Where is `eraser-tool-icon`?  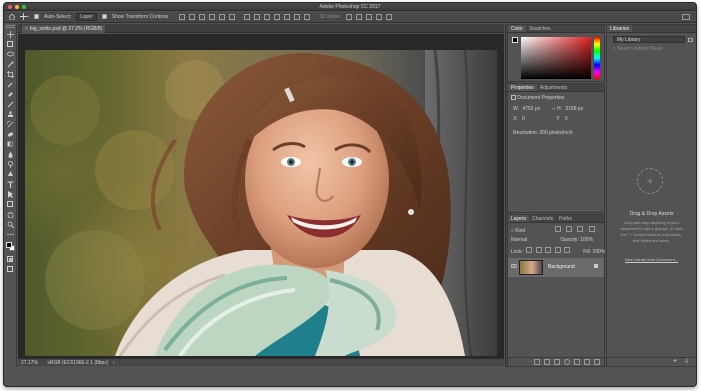
eraser-tool-icon is located at coordinates (10, 134).